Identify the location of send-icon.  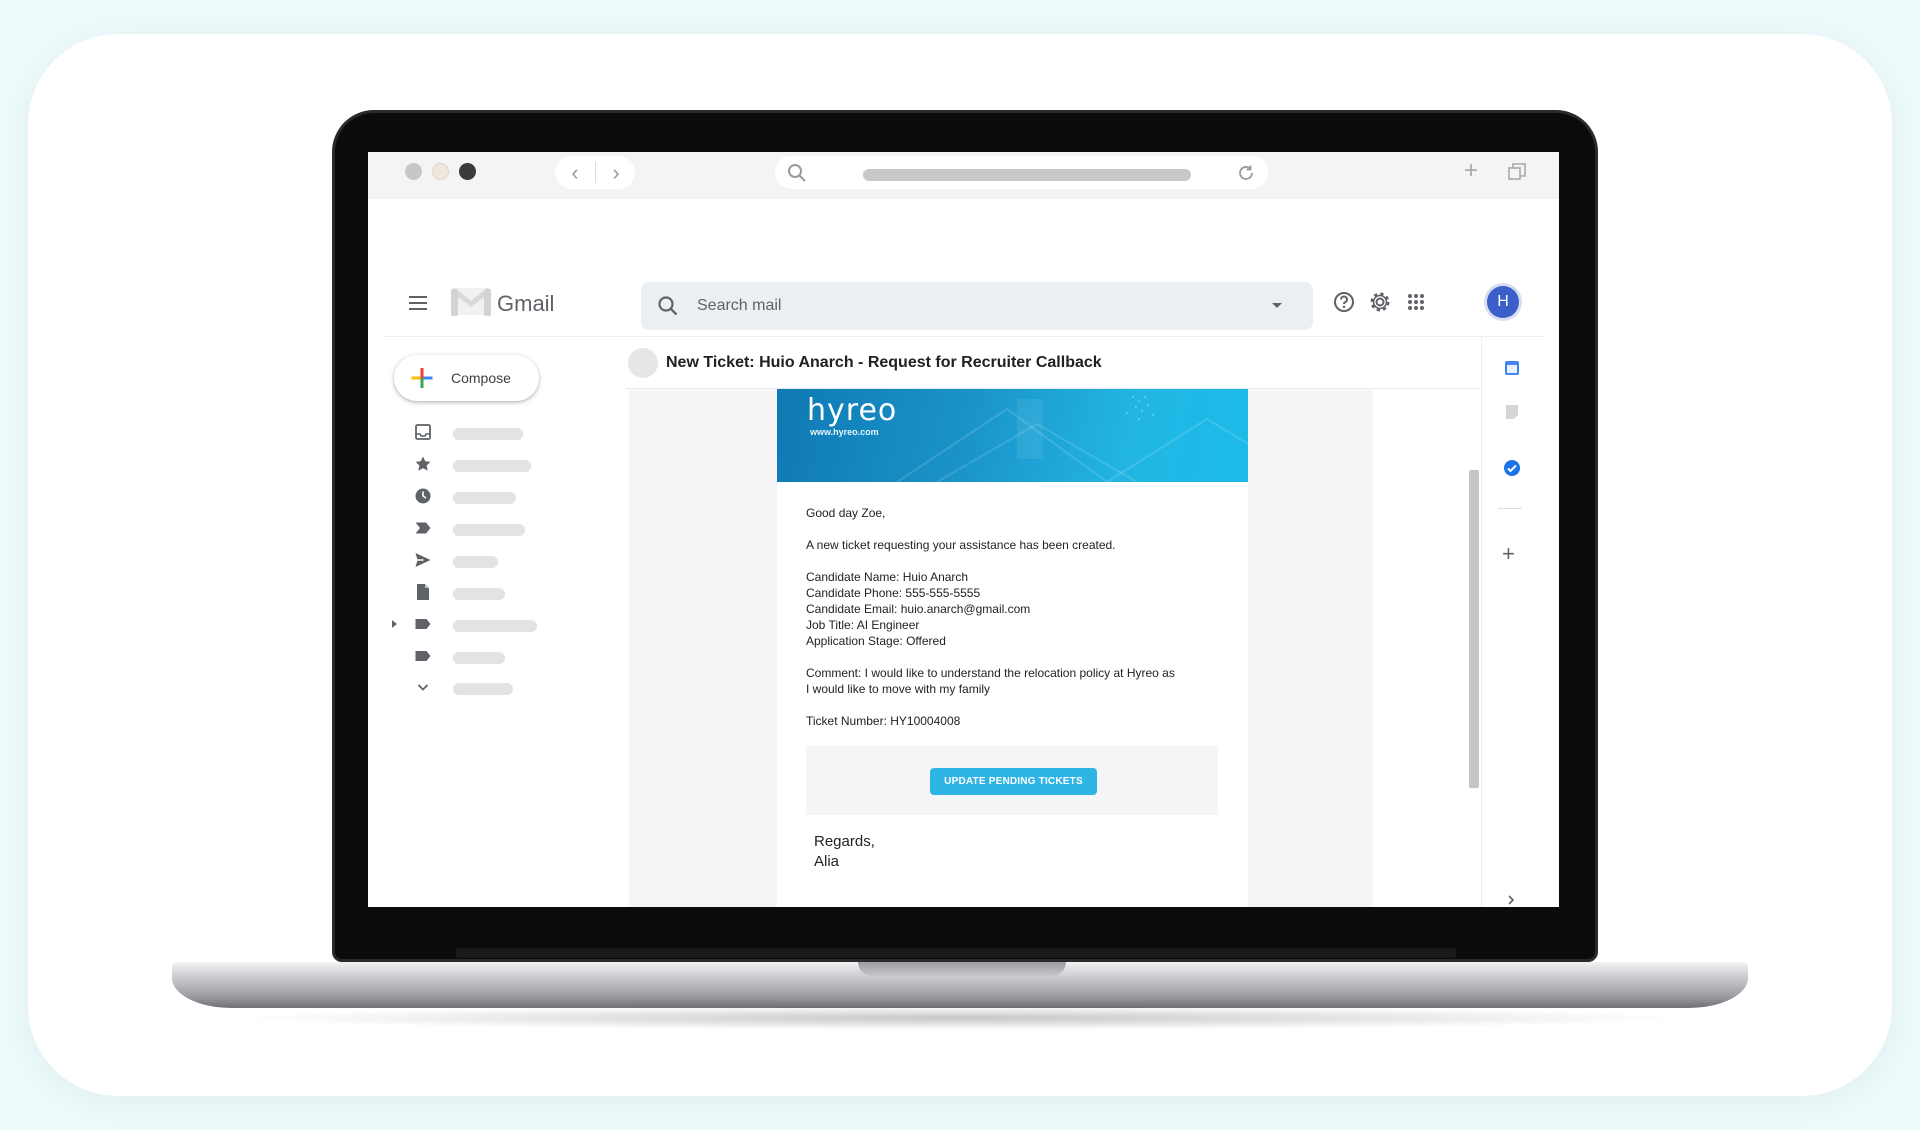
(423, 560).